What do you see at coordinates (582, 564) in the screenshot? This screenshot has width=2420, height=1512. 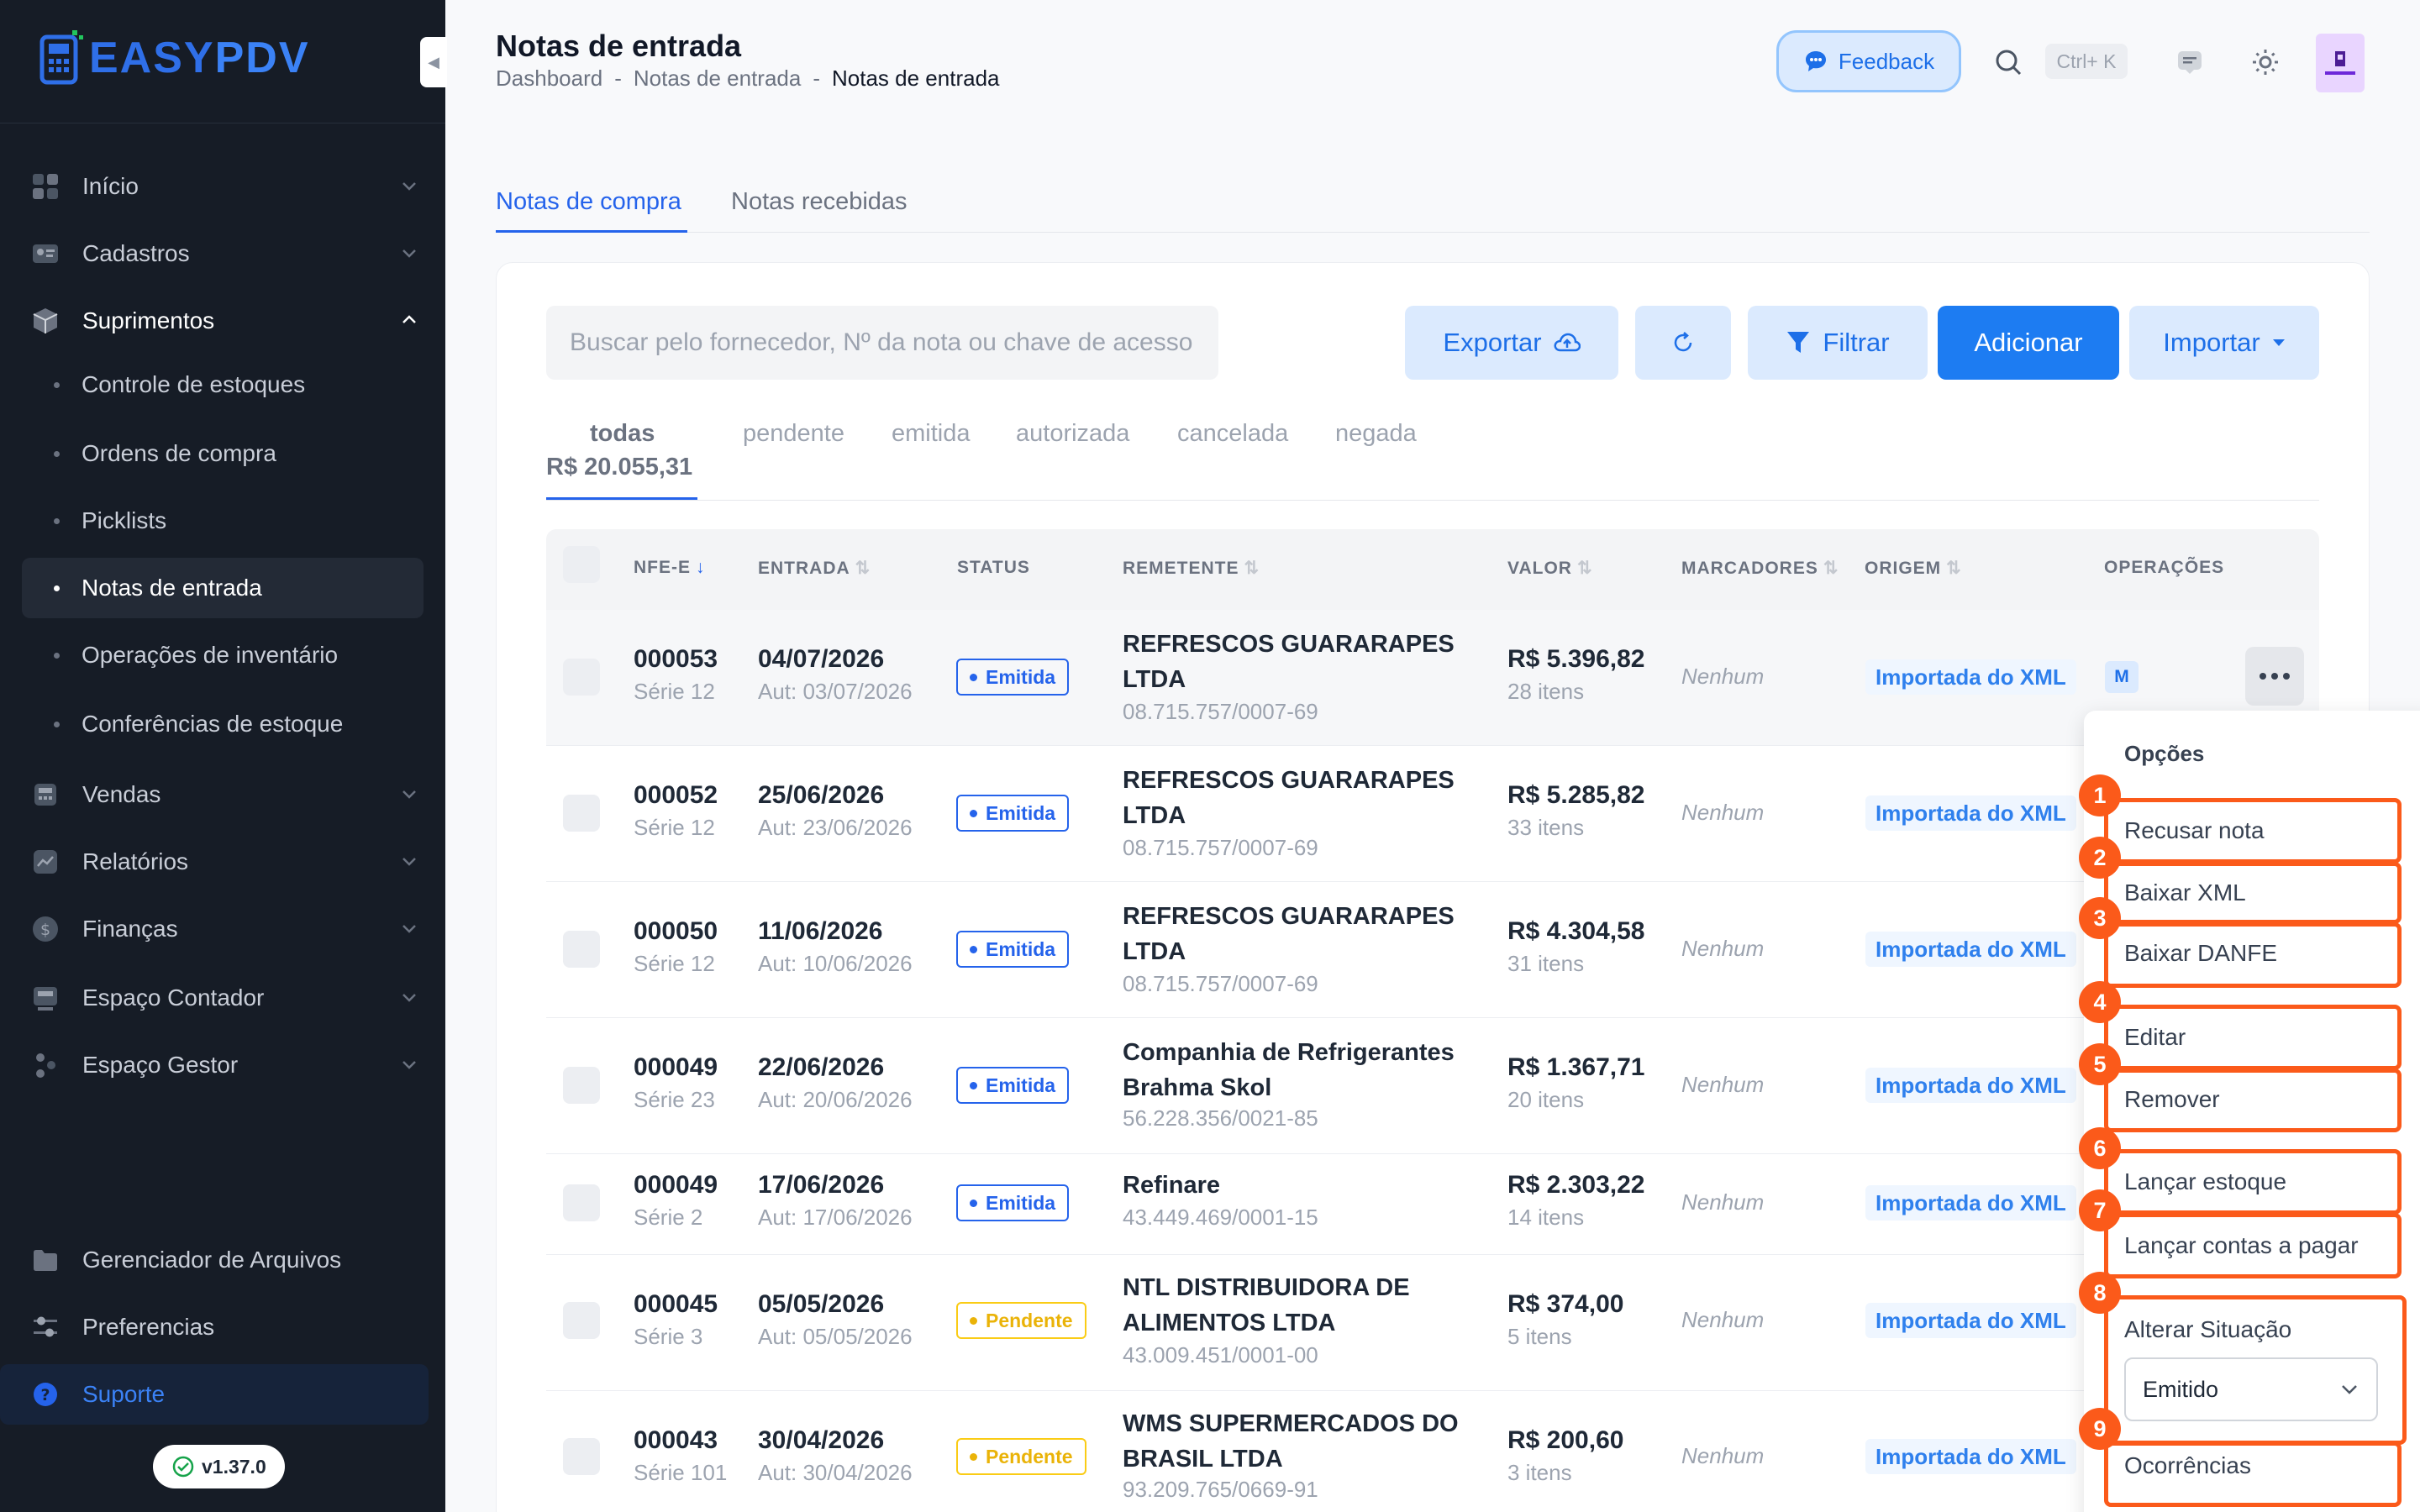 I see `select-all-checkbox` at bounding box center [582, 564].